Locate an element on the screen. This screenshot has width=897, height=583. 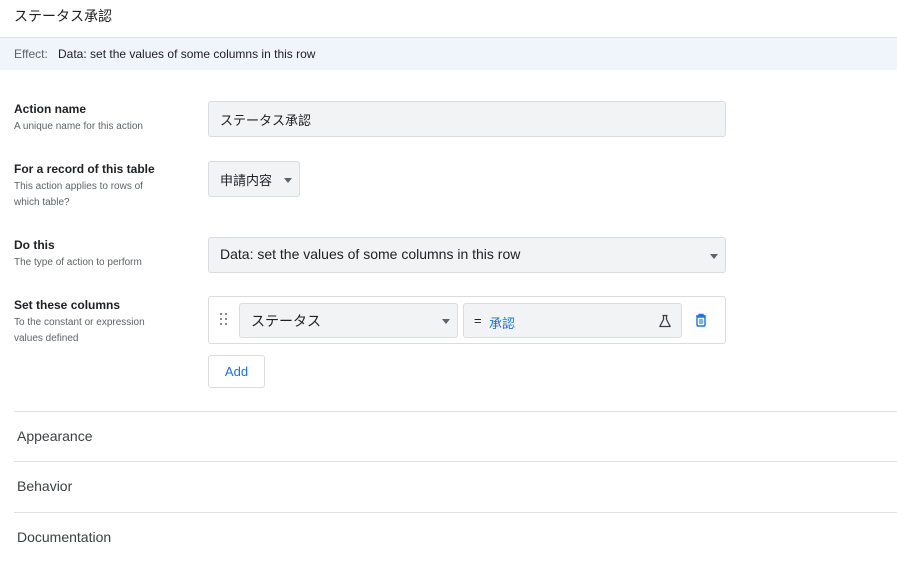
do-this-heading: Do this is located at coordinates (34, 245).